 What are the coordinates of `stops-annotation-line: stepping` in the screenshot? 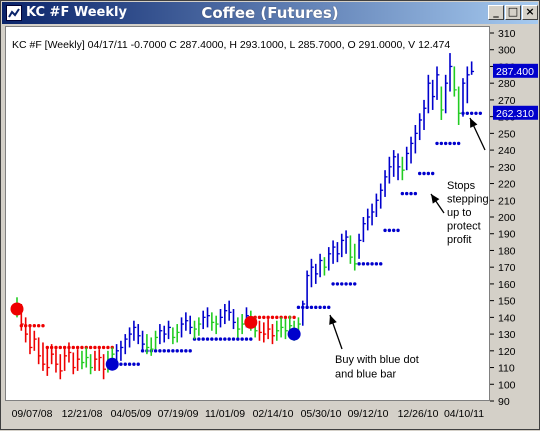 It's located at (468, 200).